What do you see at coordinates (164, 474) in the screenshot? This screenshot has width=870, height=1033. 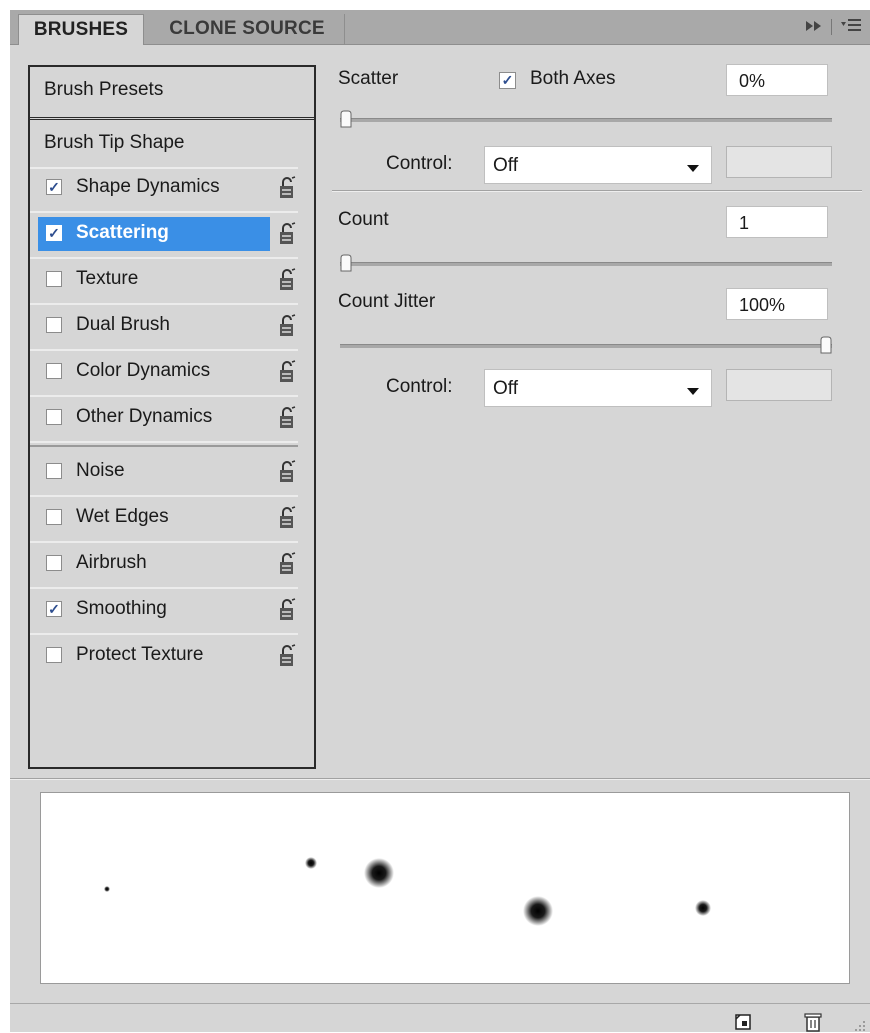 I see `list-item-noise: Noise` at bounding box center [164, 474].